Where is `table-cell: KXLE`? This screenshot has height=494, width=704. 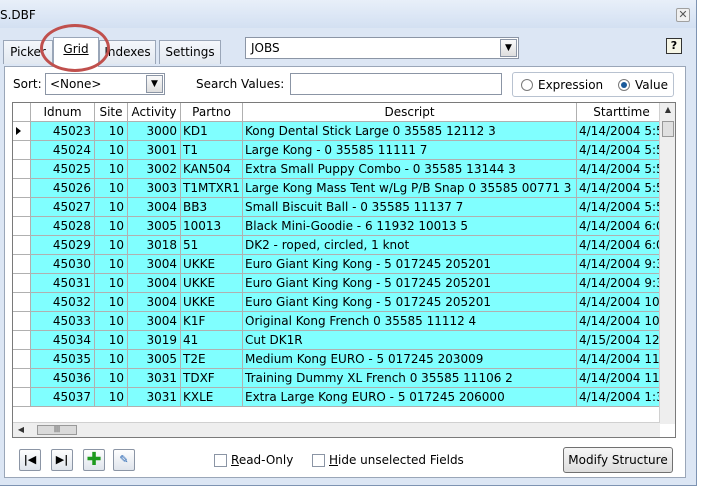
table-cell: KXLE is located at coordinates (212, 397).